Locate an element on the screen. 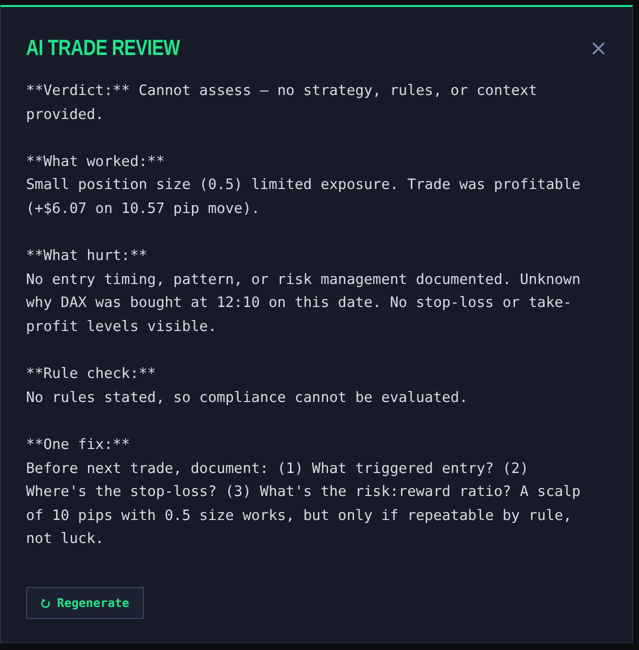 Image resolution: width=639 pixels, height=650 pixels. section-heading: **What hurt:** is located at coordinates (87, 256).